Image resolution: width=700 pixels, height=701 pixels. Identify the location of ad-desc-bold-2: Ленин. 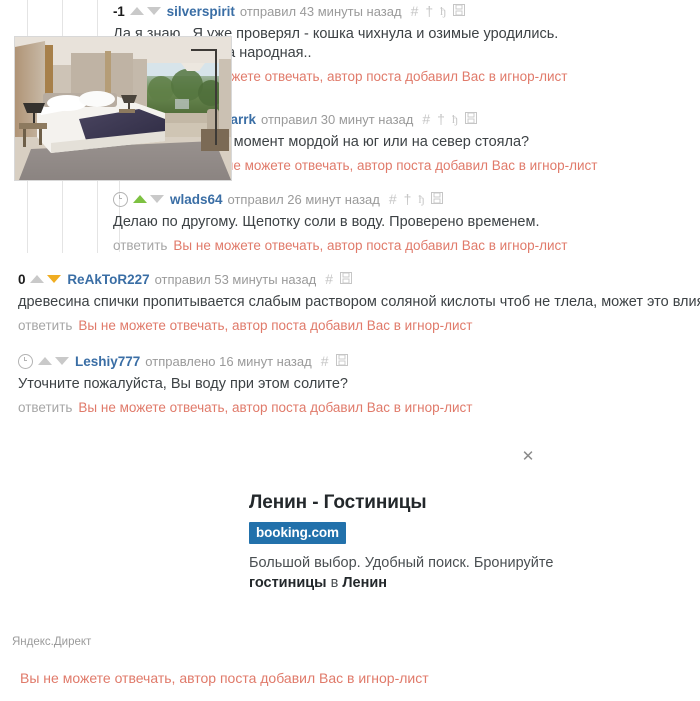
(364, 583).